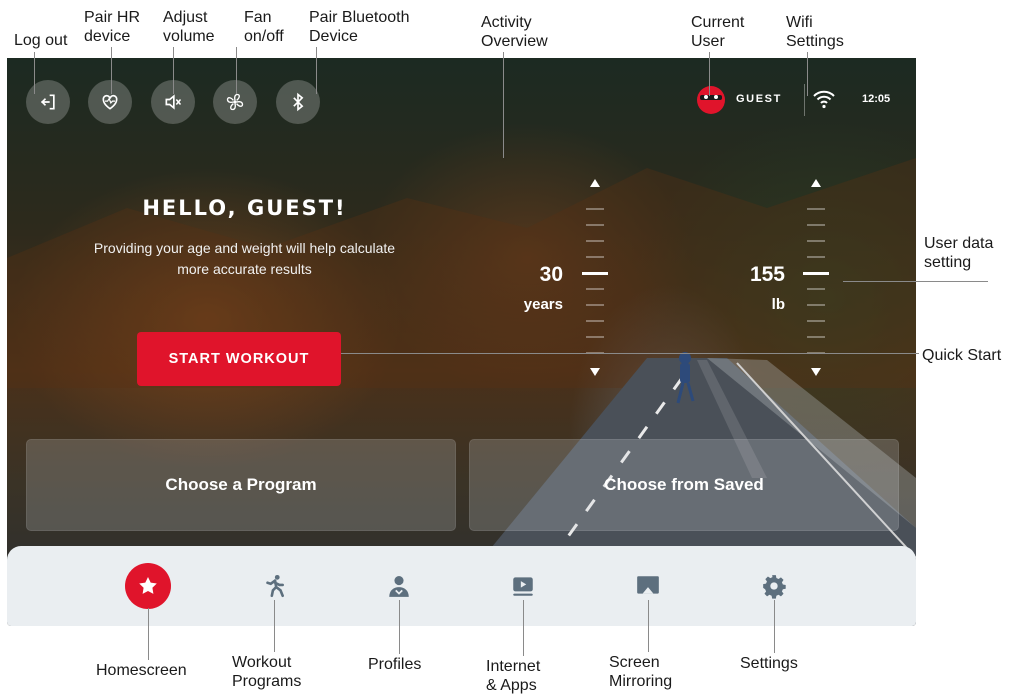 The height and width of the screenshot is (696, 1016). What do you see at coordinates (595, 183) in the screenshot?
I see `age-up-arrow` at bounding box center [595, 183].